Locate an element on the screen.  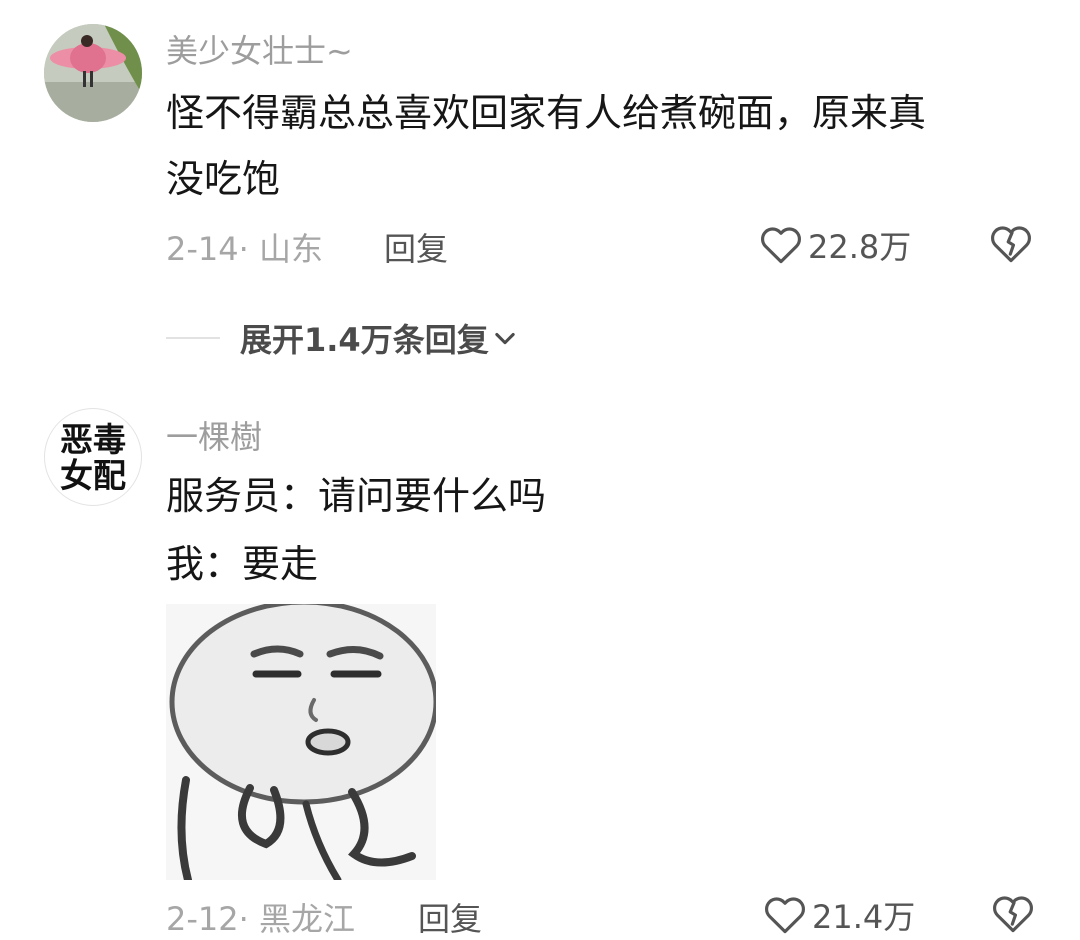
comment-text-line: 没吃饱 is located at coordinates (223, 179).